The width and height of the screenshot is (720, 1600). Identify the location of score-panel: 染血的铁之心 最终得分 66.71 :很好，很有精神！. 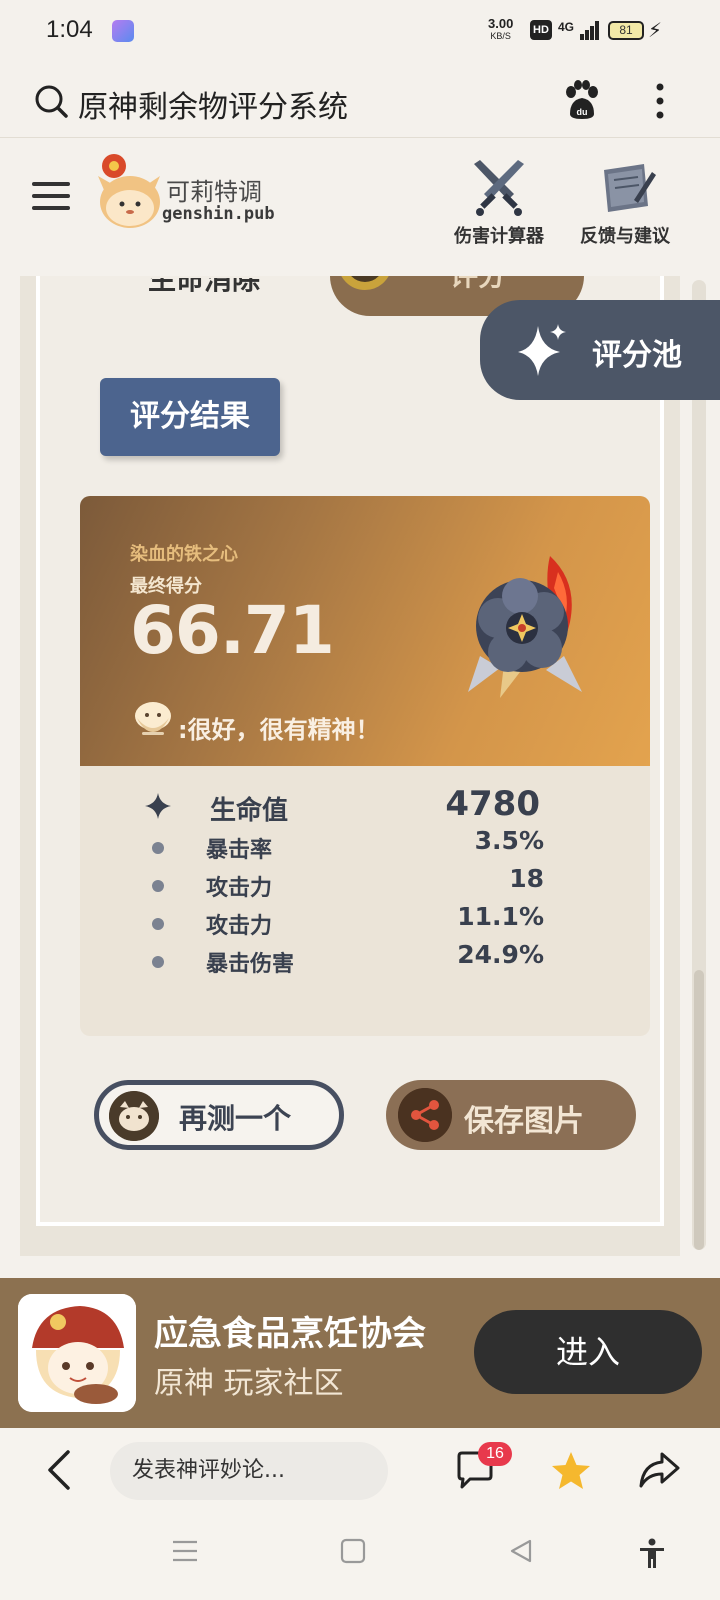
(365, 631).